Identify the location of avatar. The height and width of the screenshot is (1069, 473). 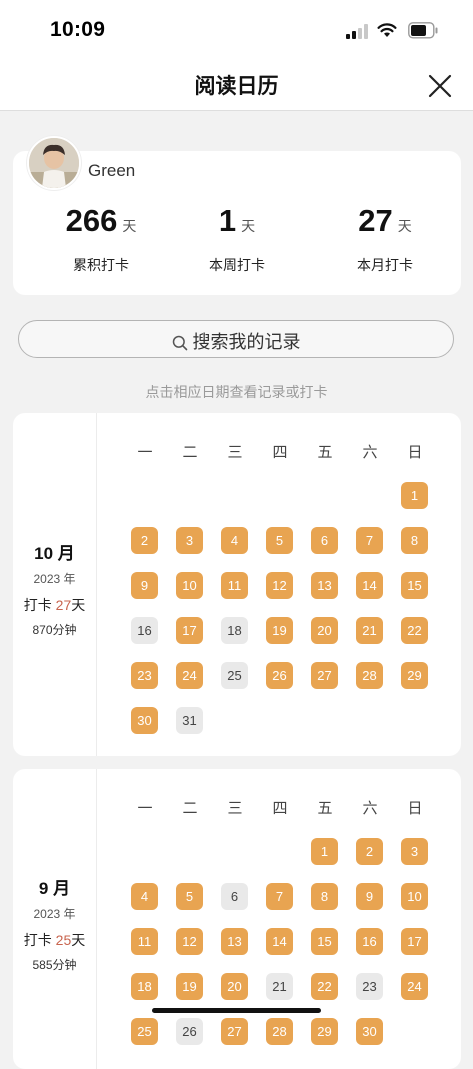
(54, 163).